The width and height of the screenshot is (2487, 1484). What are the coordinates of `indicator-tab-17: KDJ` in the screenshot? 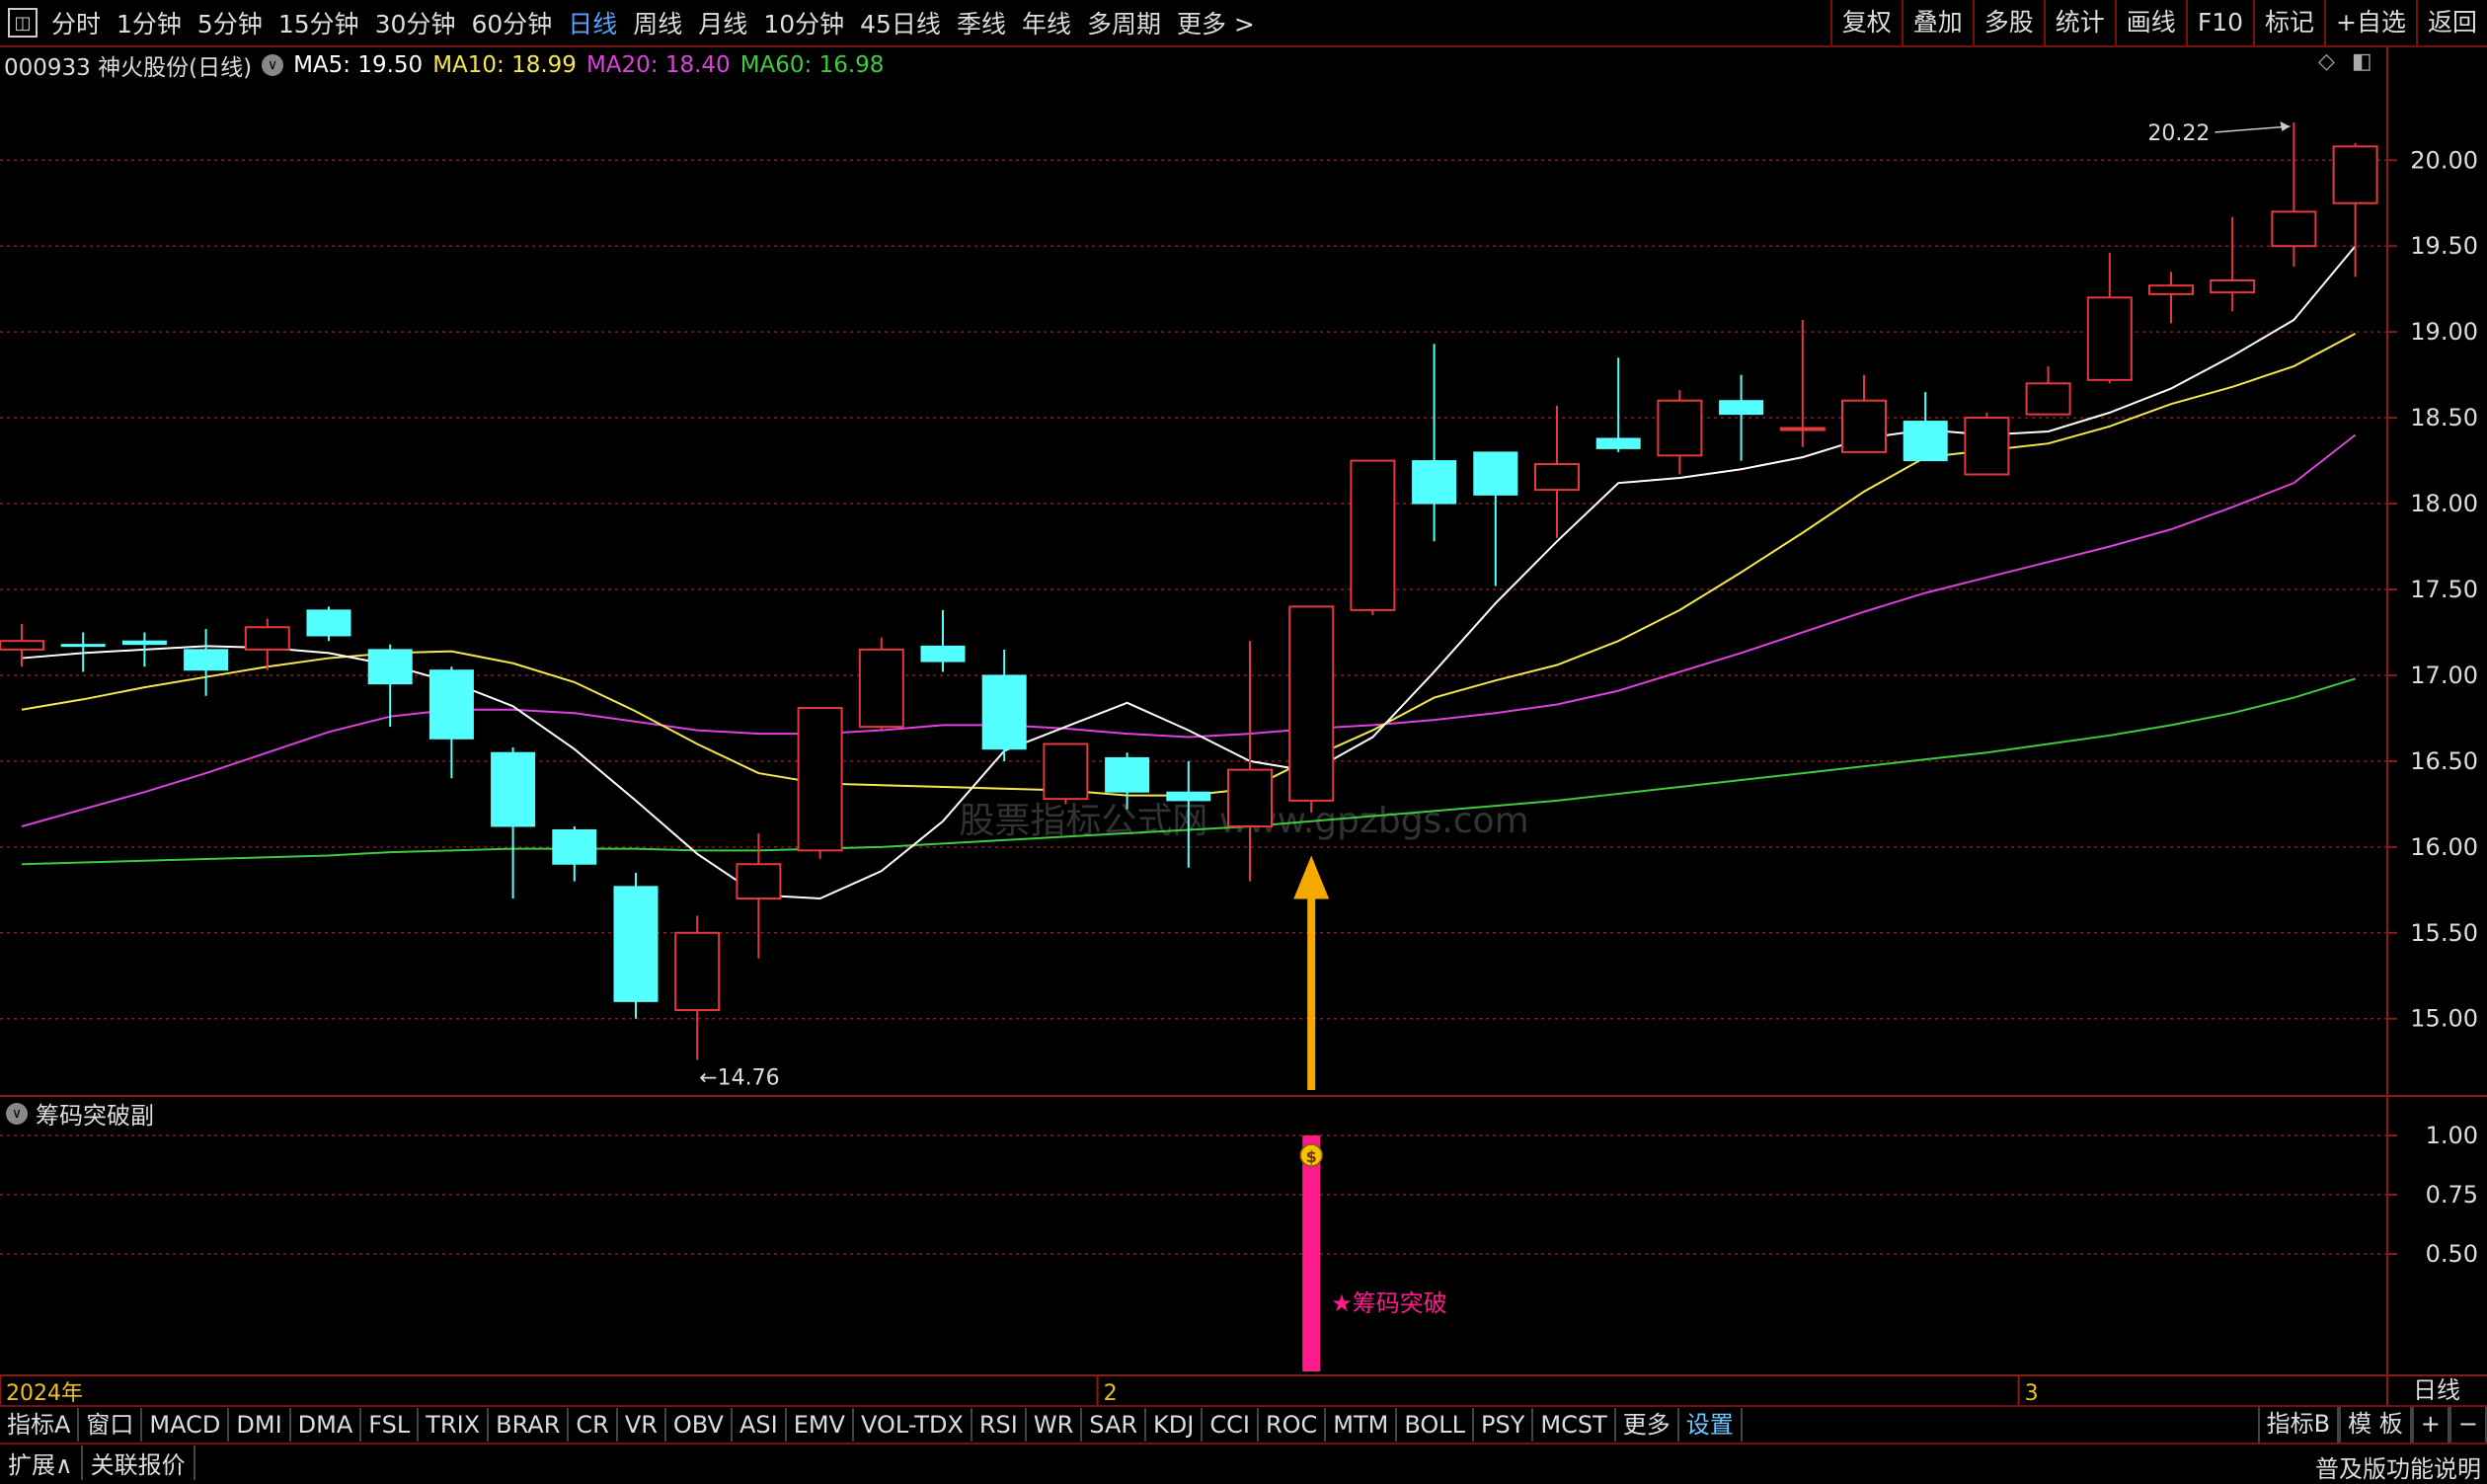 It's located at (1175, 1425).